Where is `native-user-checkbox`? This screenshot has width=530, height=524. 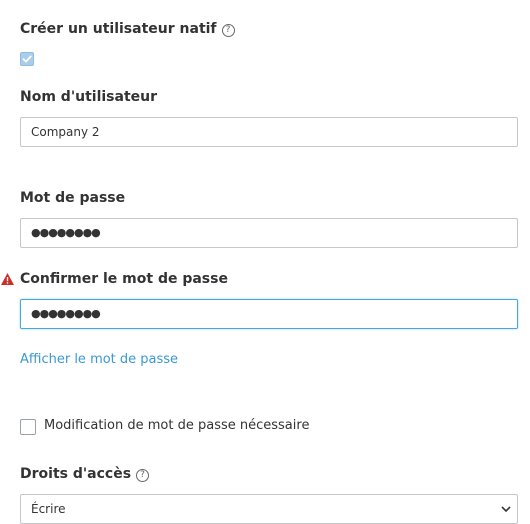
native-user-checkbox is located at coordinates (27, 59).